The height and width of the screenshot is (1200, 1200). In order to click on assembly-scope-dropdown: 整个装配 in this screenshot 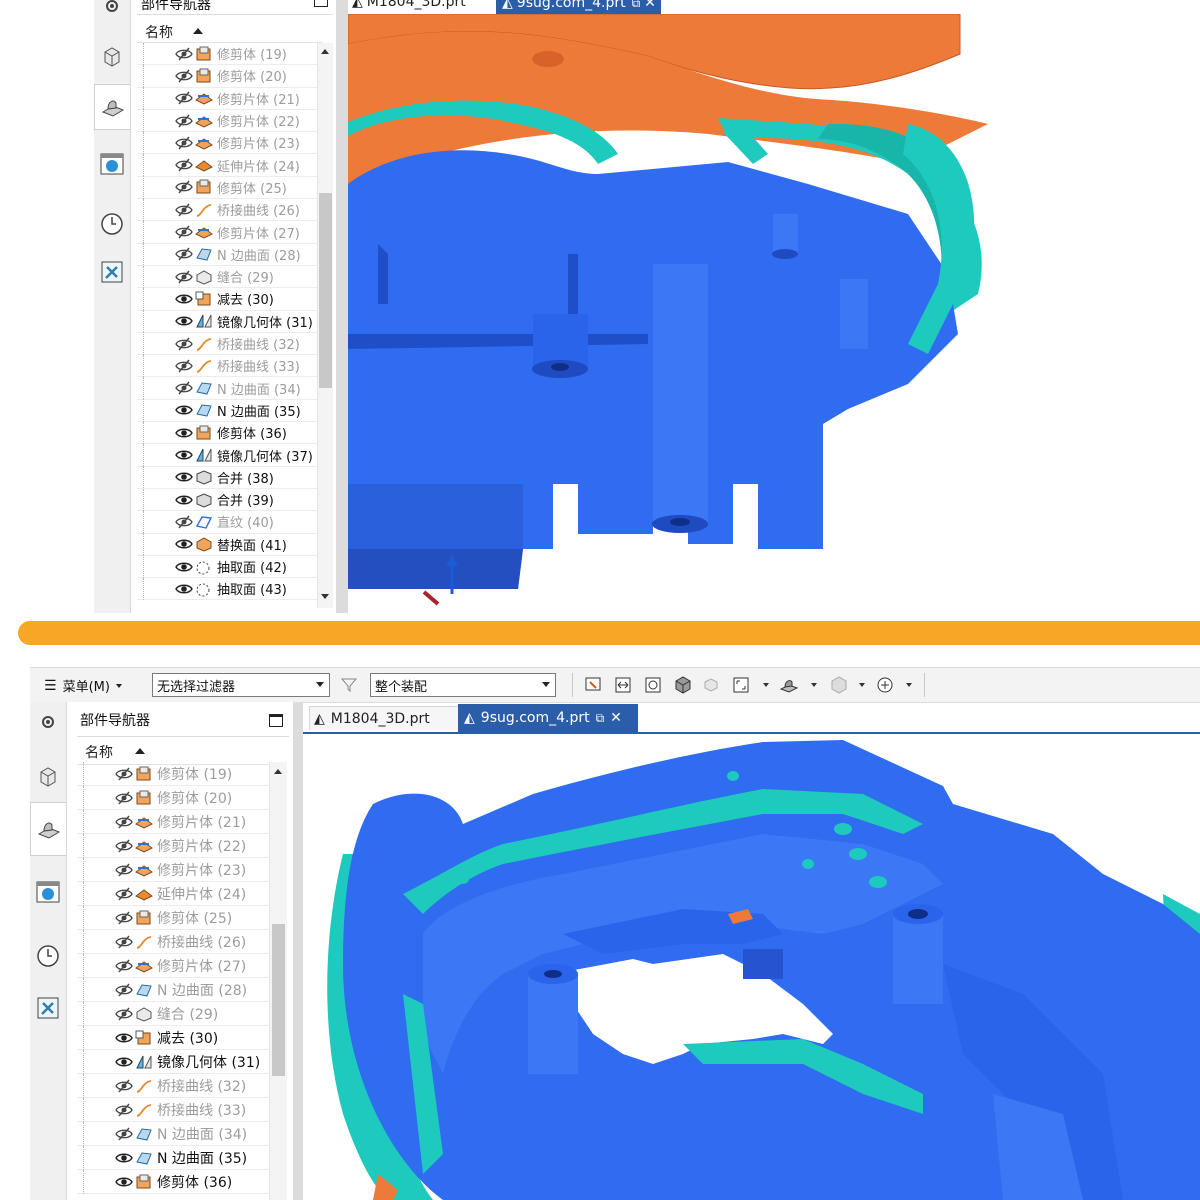, I will do `click(463, 685)`.